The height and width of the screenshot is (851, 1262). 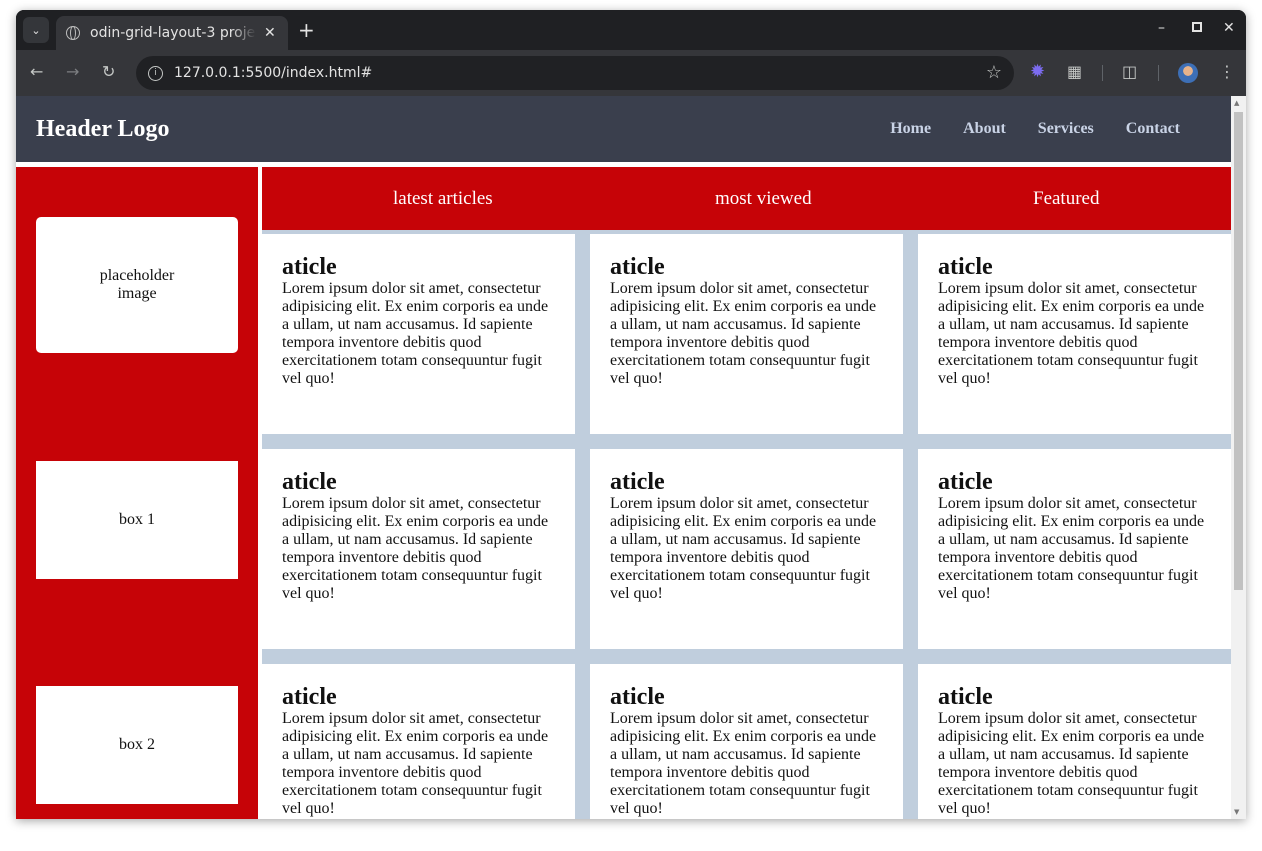 What do you see at coordinates (984, 129) in the screenshot?
I see `nav-about: About` at bounding box center [984, 129].